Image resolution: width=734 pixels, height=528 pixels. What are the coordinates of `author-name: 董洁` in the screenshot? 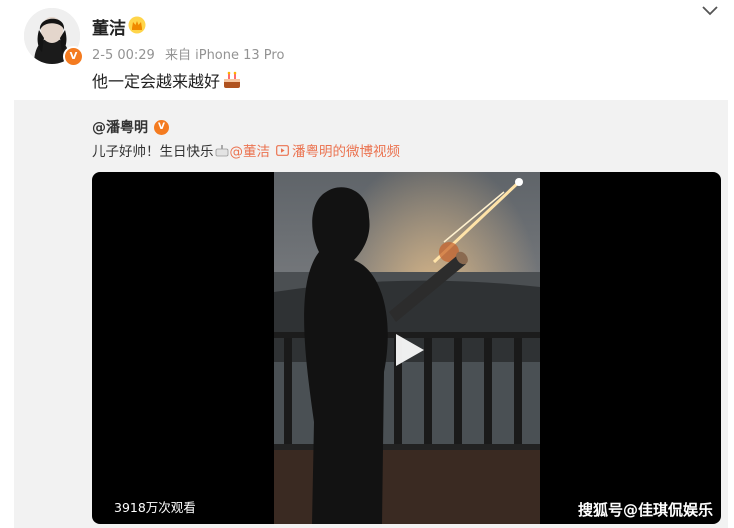 It's located at (109, 26).